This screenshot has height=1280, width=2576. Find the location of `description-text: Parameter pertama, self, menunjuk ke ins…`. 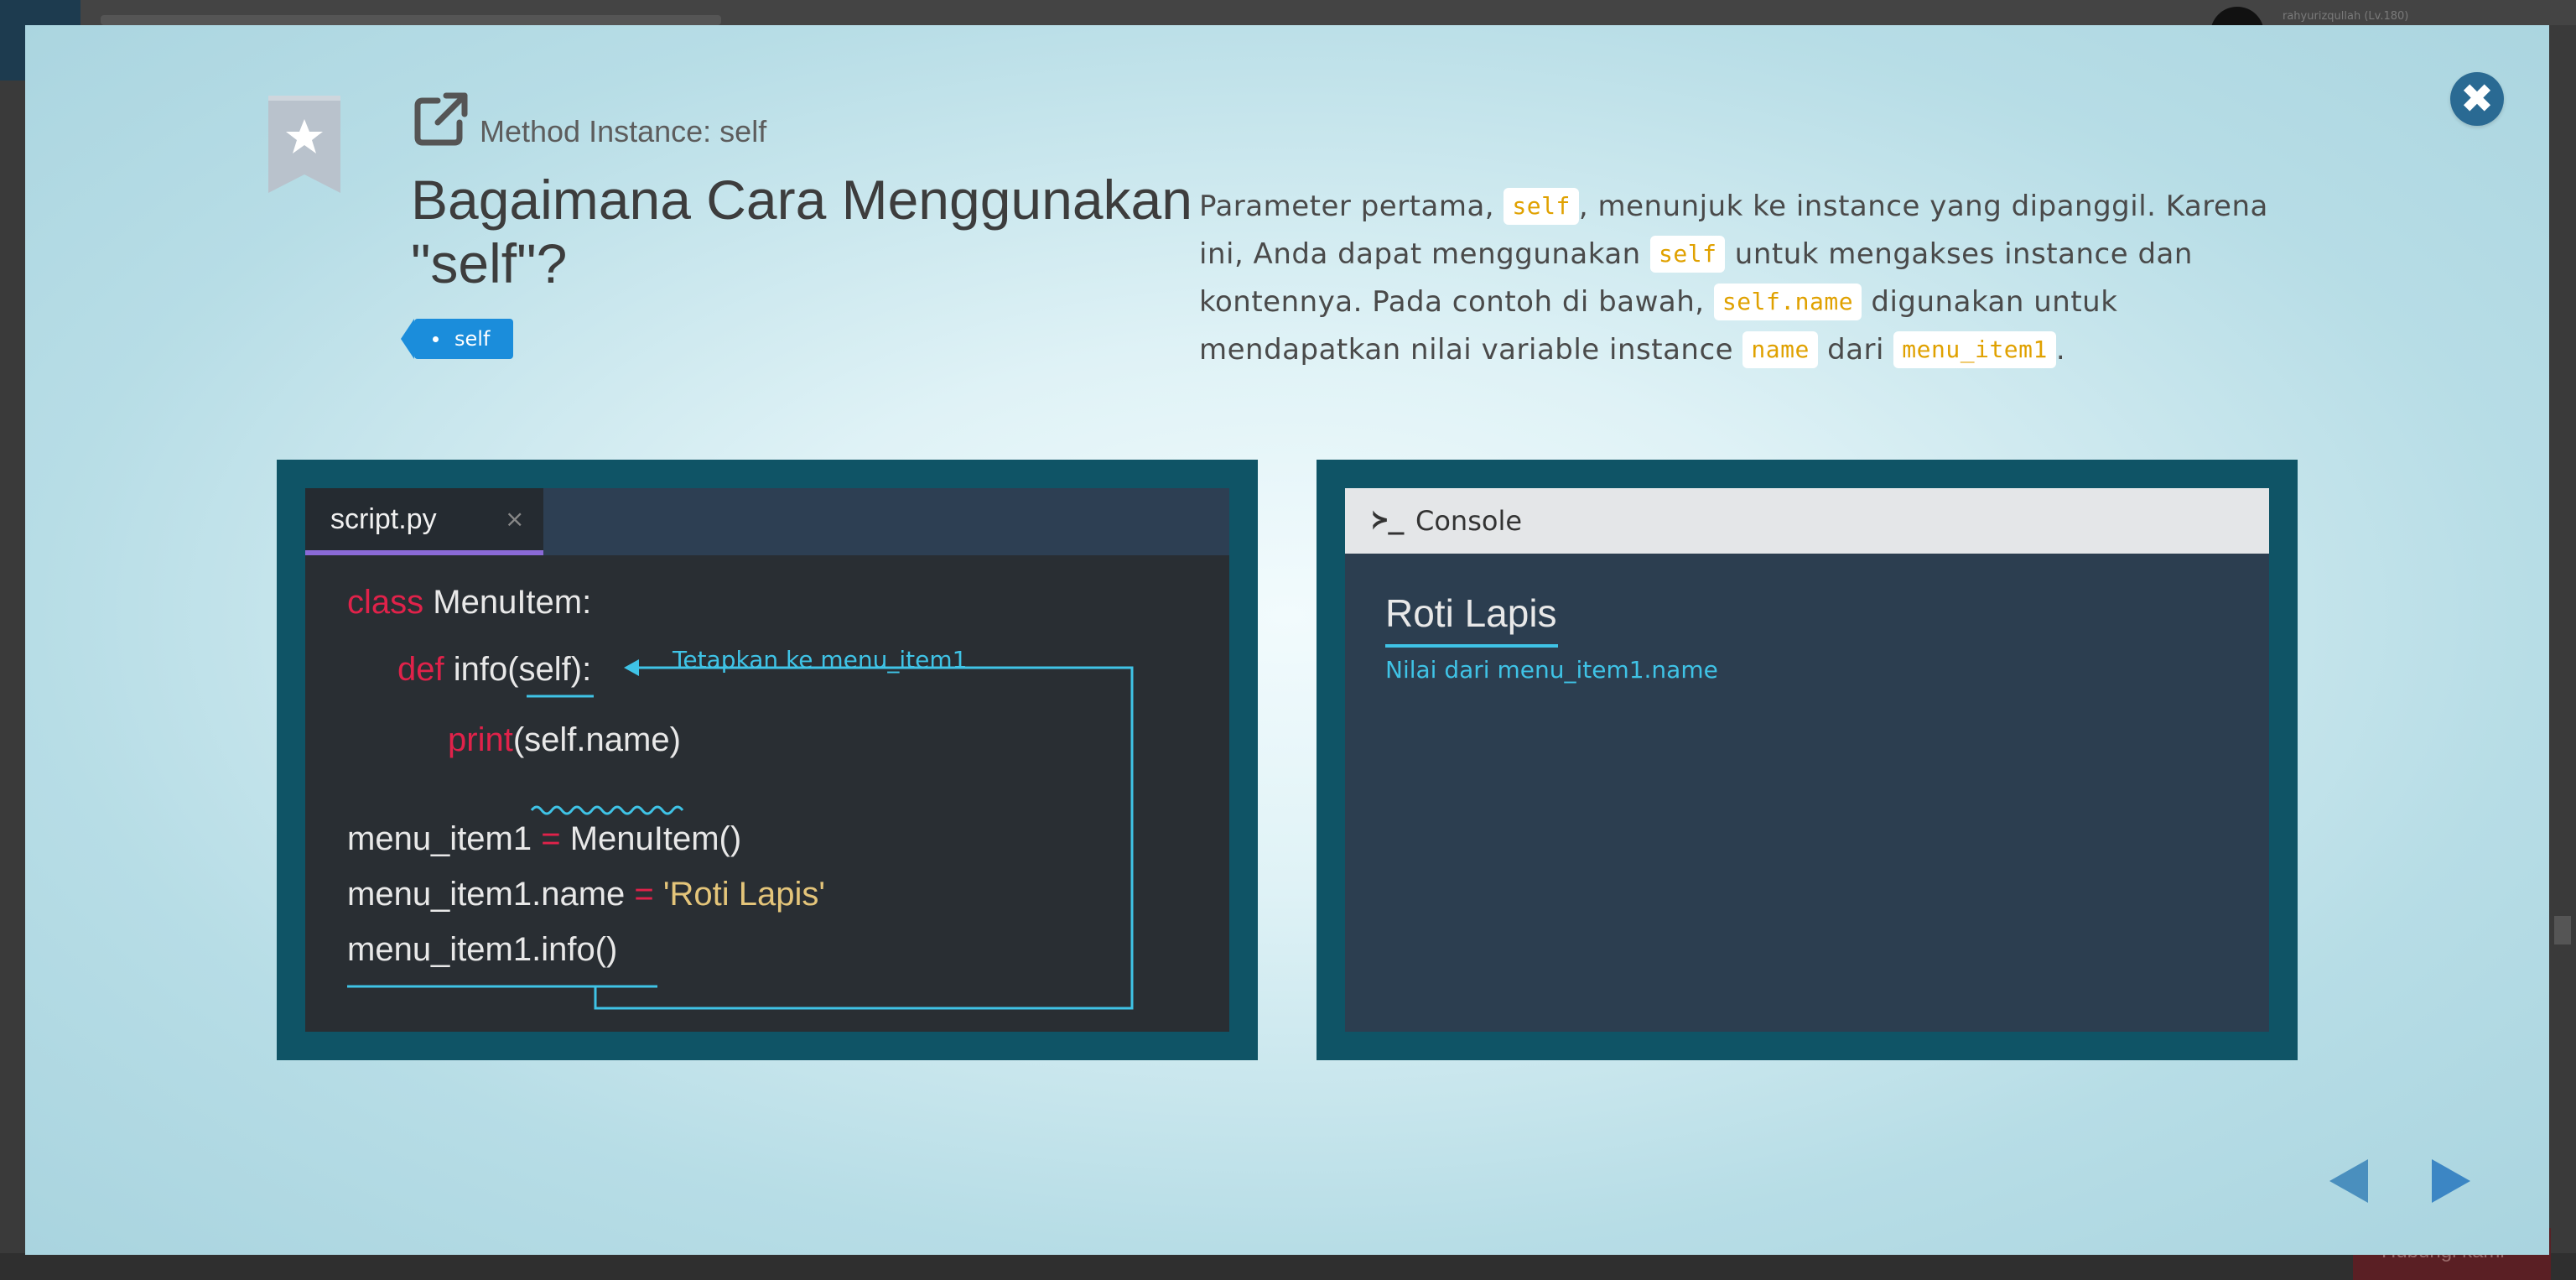

description-text: Parameter pertama, self, menunjuk ke ins… is located at coordinates (1752, 278).